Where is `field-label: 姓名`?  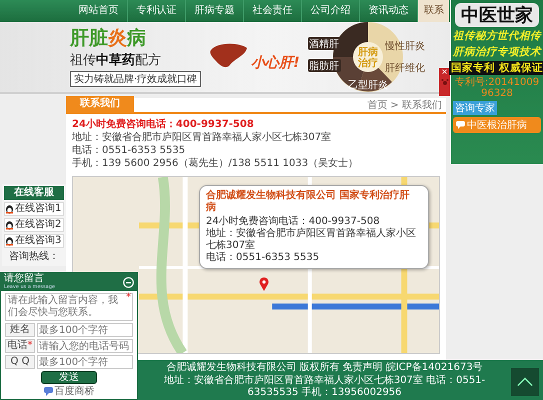
field-label: 姓名 is located at coordinates (20, 330).